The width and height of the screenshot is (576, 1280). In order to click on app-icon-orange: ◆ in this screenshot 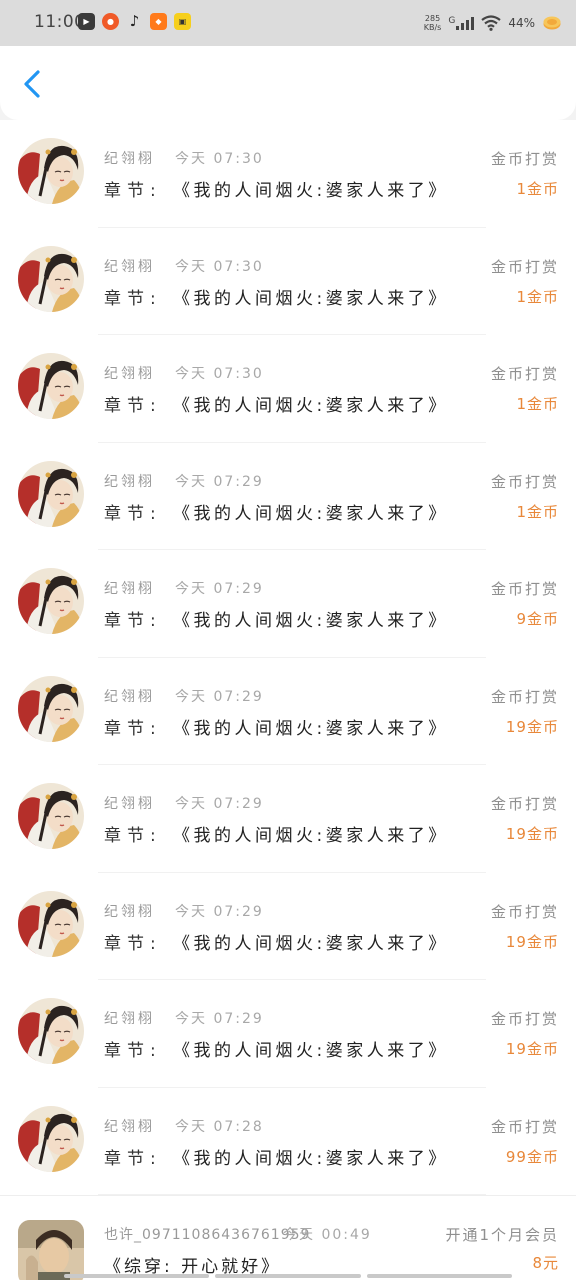, I will do `click(158, 21)`.